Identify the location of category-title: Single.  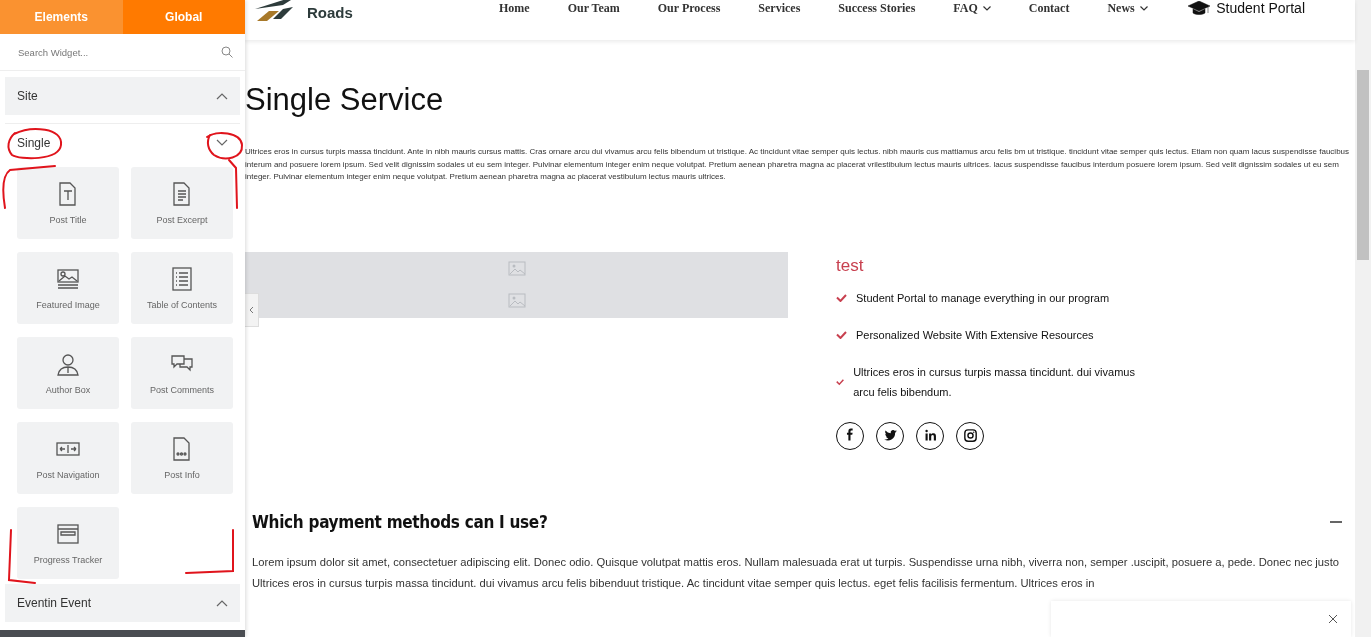
(34, 143).